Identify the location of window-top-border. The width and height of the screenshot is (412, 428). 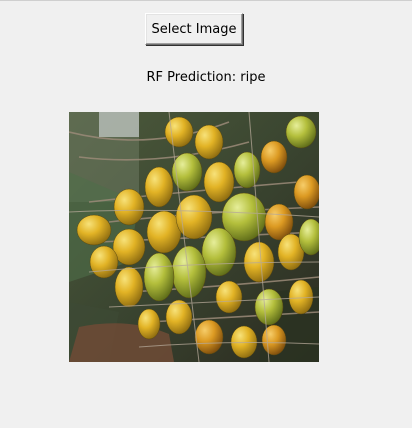
(206, 0).